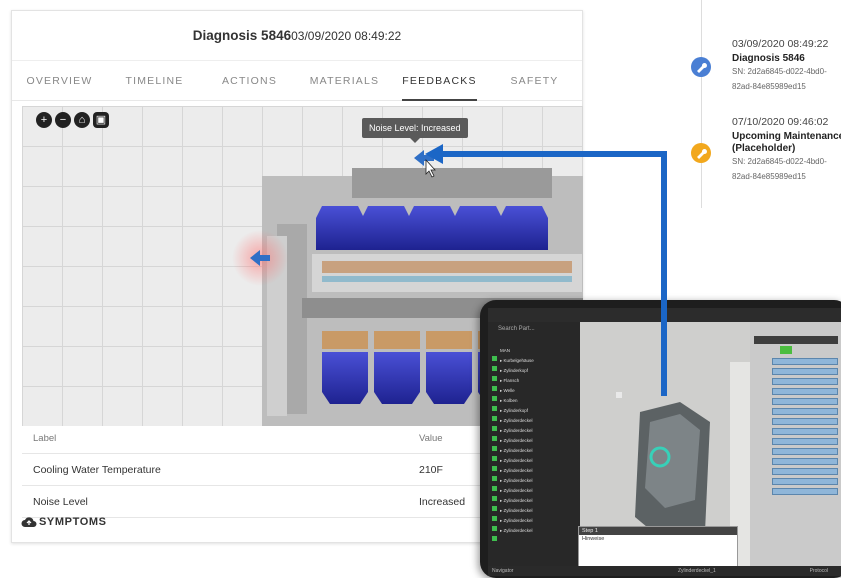 Image resolution: width=841 pixels, height=578 pixels. What do you see at coordinates (432, 228) in the screenshot?
I see `upper-cylinders` at bounding box center [432, 228].